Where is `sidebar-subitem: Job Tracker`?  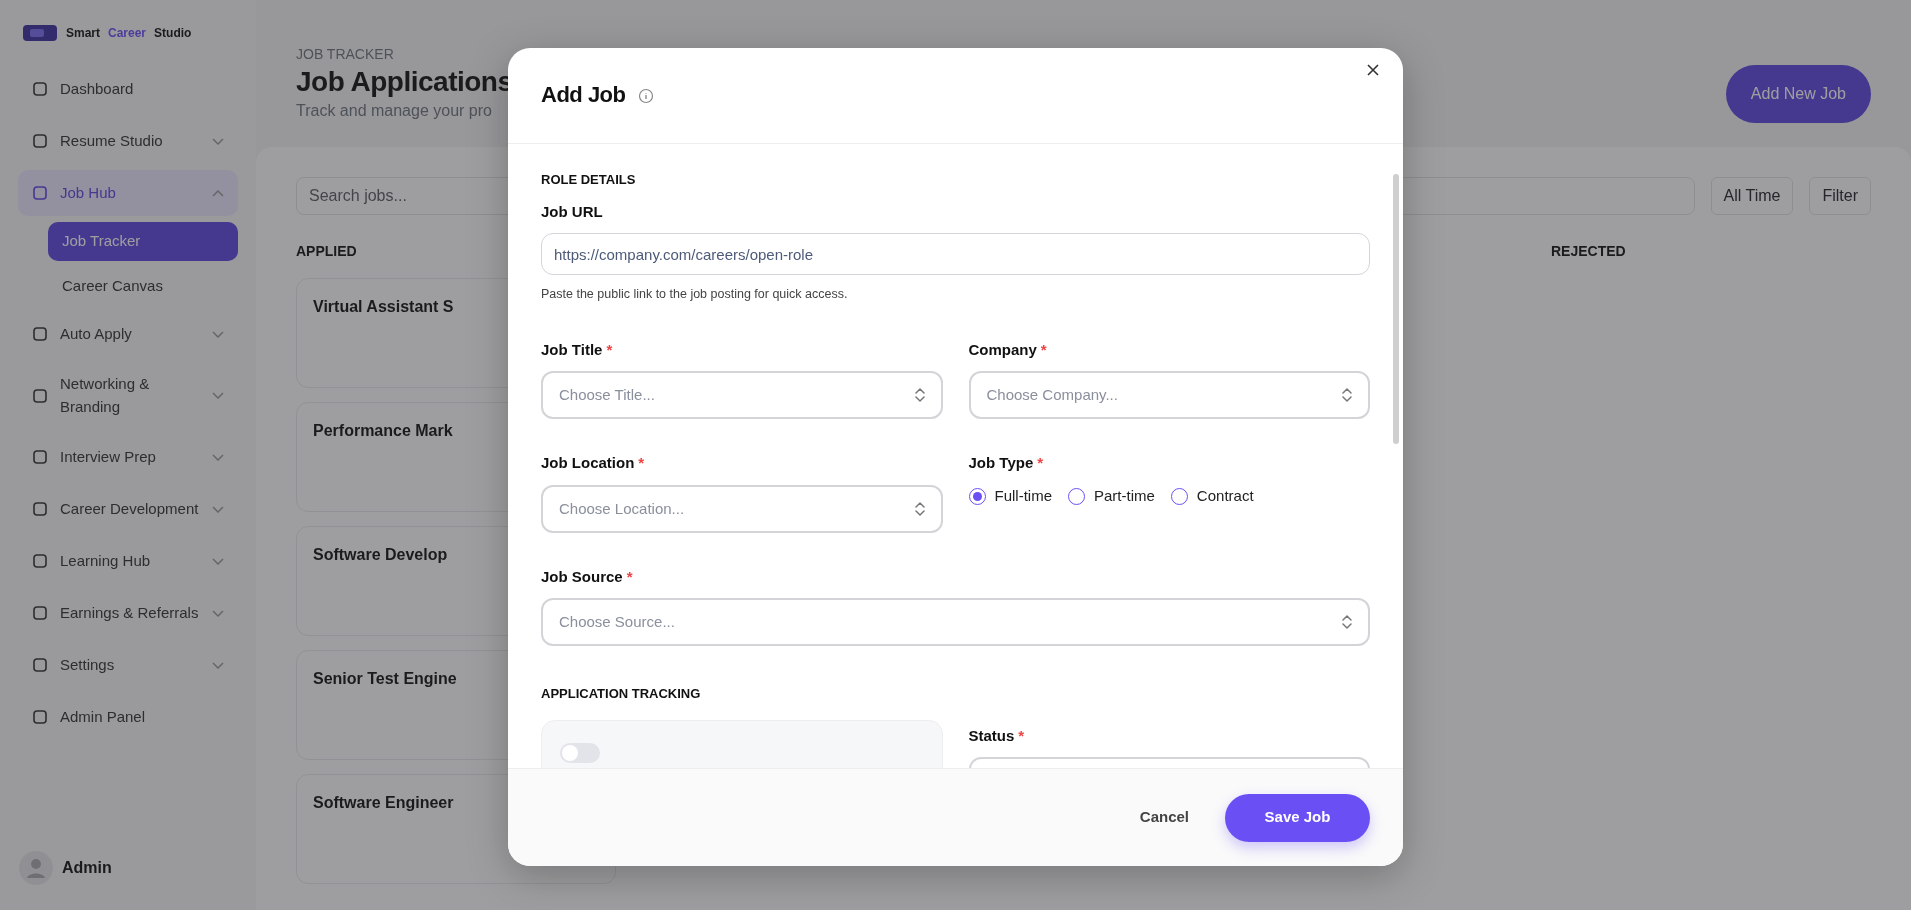
sidebar-subitem: Job Tracker is located at coordinates (143, 241).